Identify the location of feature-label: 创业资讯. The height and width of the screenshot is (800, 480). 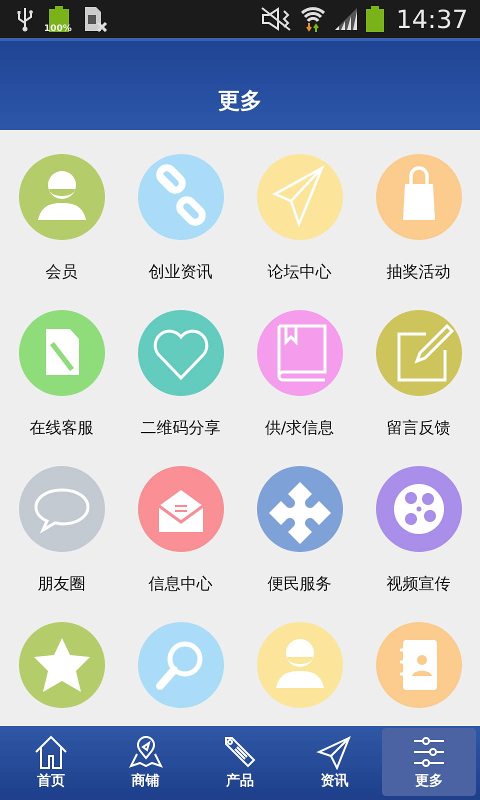
(180, 272).